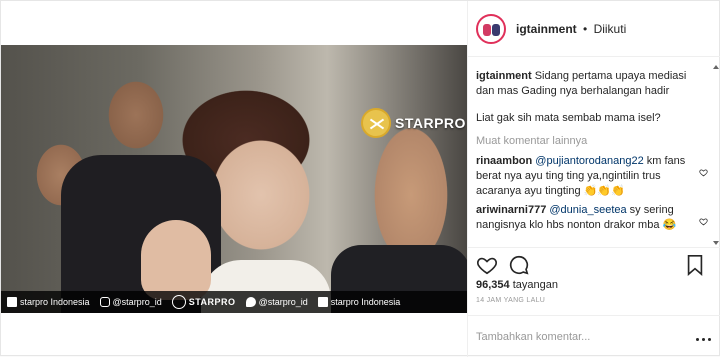  What do you see at coordinates (12, 302) in the screenshot?
I see `facebook-icon` at bounding box center [12, 302].